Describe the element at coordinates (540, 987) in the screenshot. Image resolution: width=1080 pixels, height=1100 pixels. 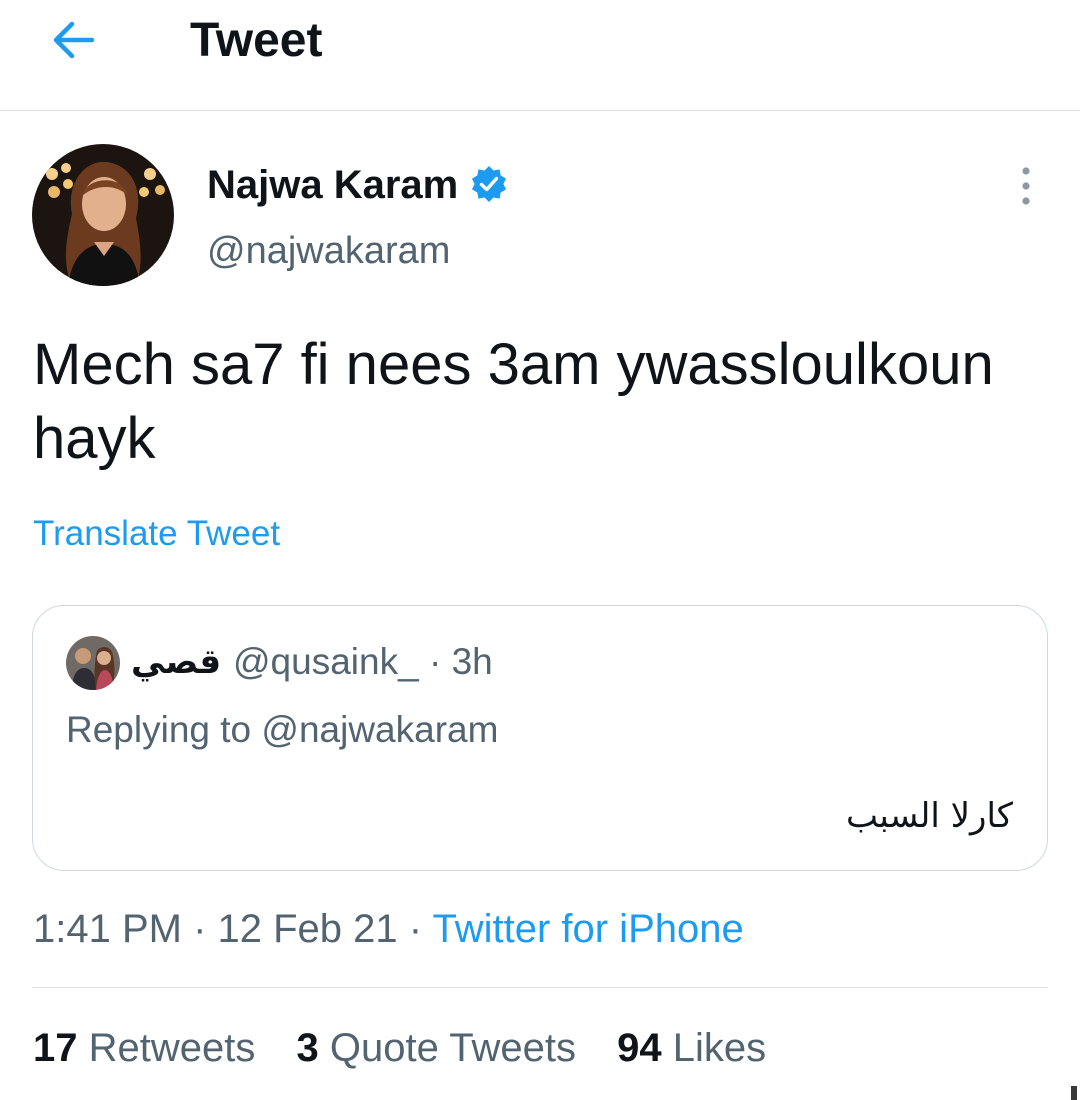
I see `divider` at that location.